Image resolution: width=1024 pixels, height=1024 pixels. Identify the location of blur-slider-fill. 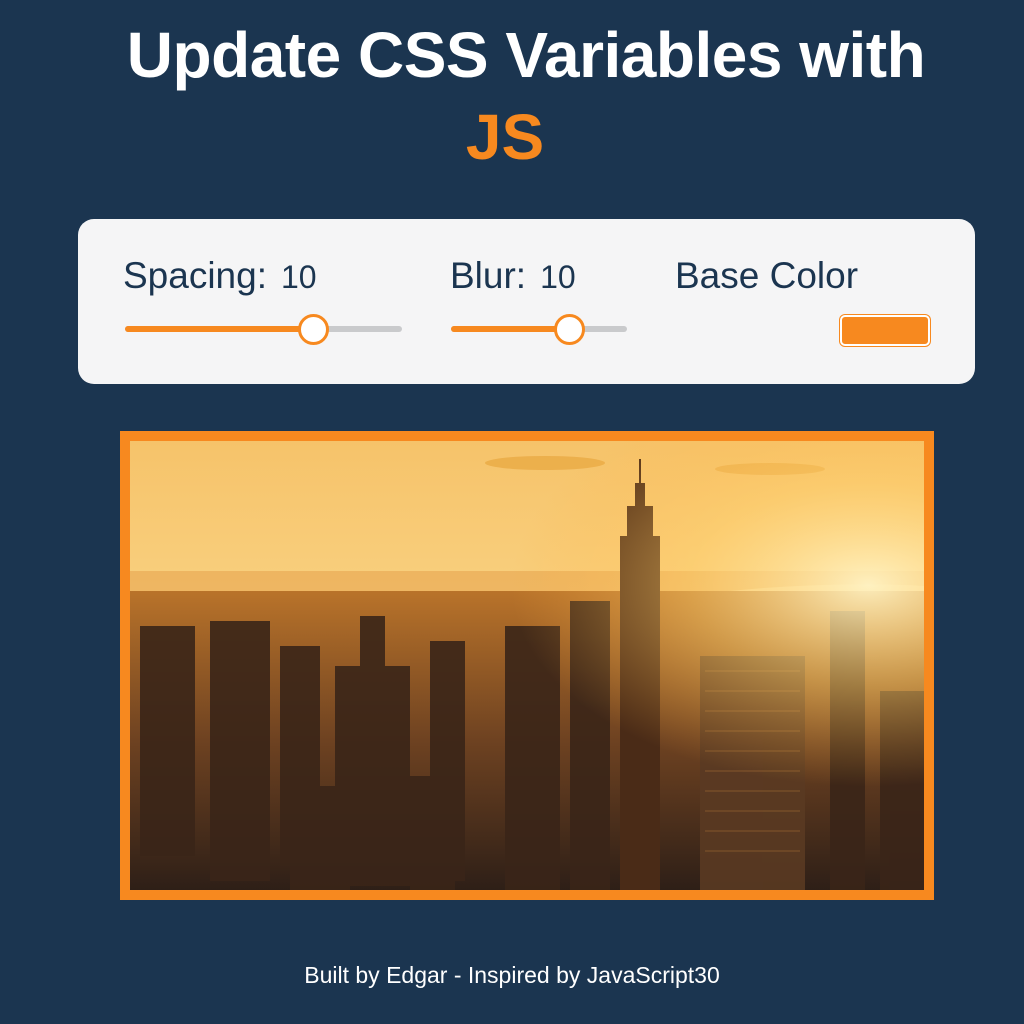
(510, 329).